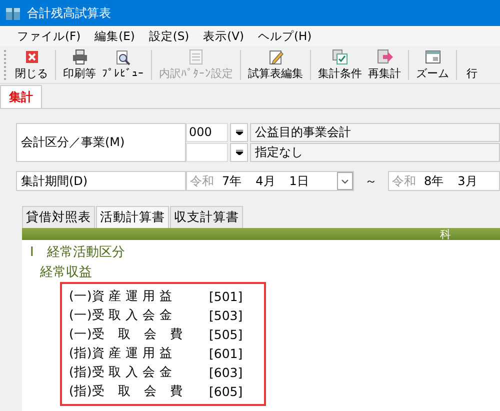  I want to click on tab: 活動計算書, so click(132, 217).